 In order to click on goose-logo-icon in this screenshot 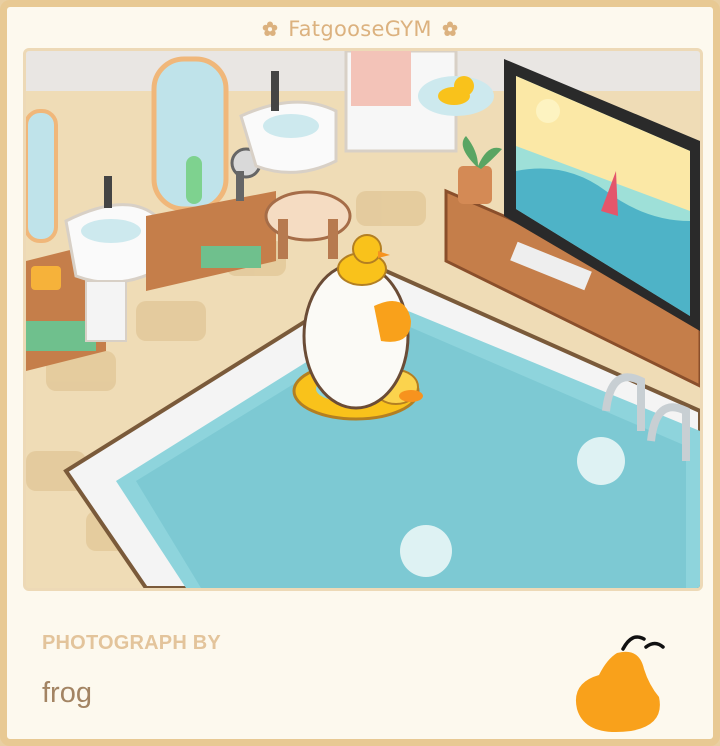, I will do `click(620, 684)`.